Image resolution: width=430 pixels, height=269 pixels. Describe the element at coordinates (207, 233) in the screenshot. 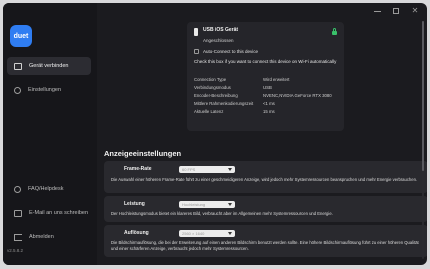

I see `resolution-select: 2560 × 1640` at that location.